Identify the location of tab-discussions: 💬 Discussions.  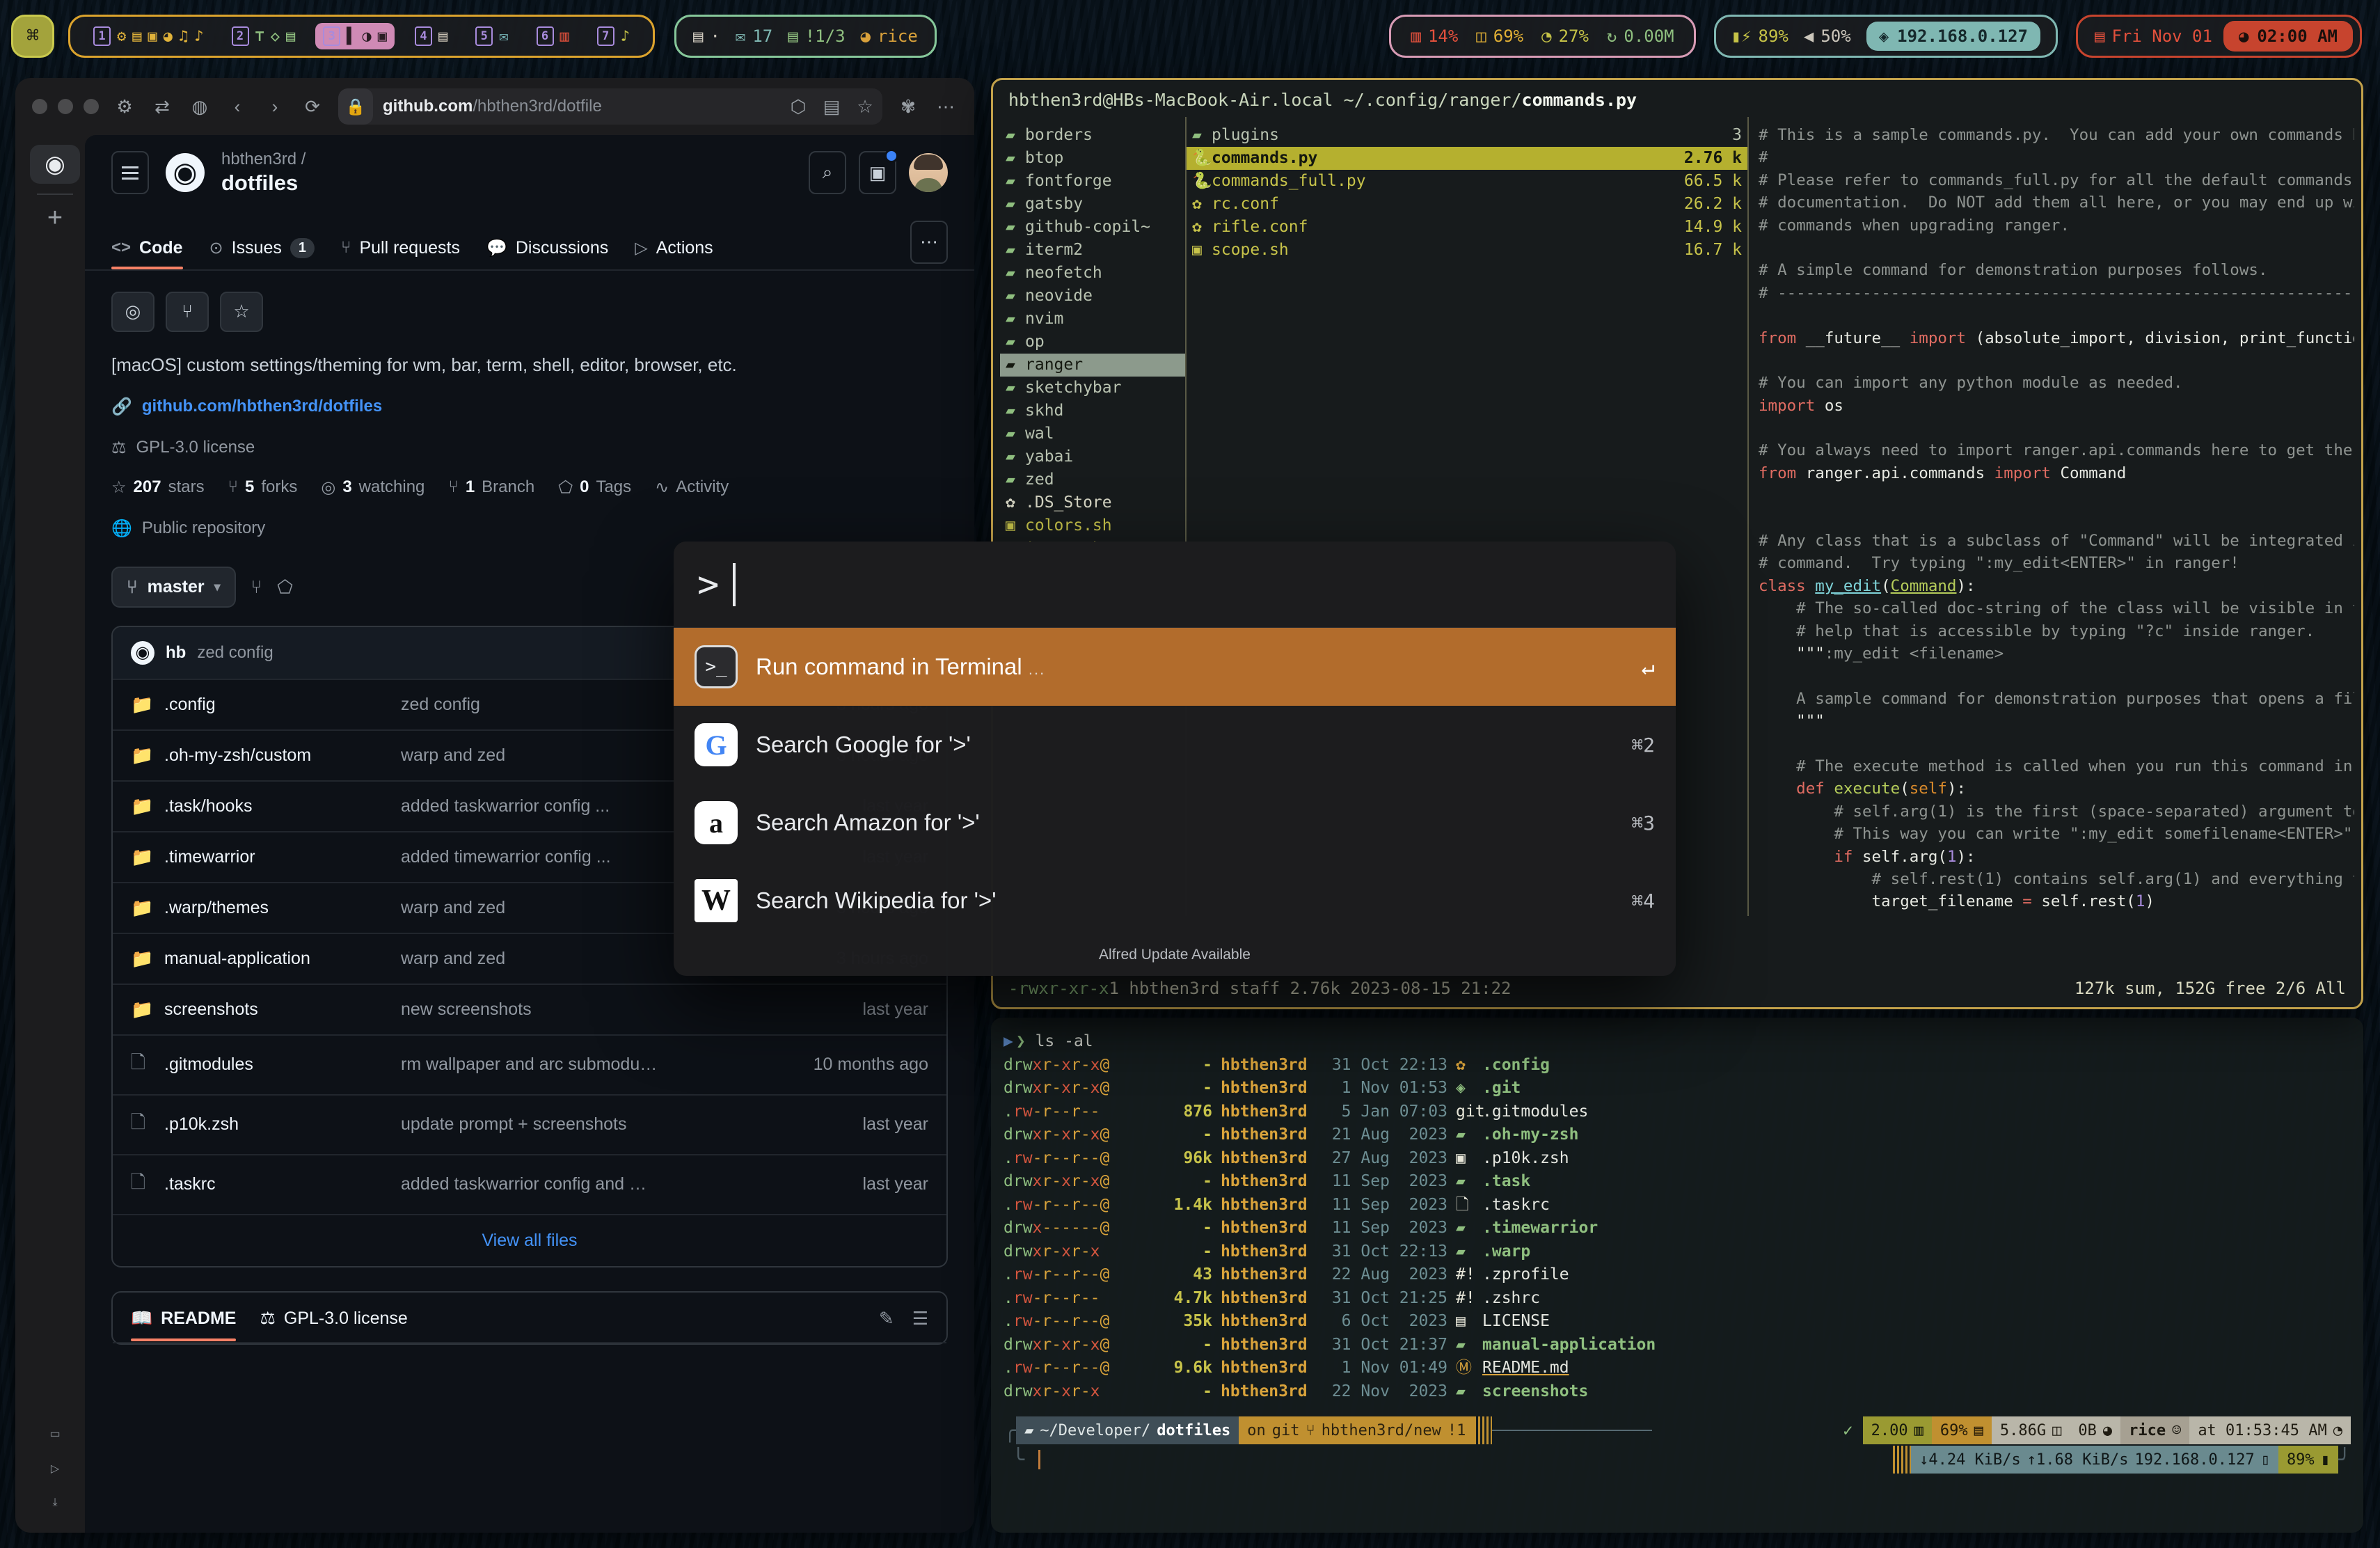
(547, 253).